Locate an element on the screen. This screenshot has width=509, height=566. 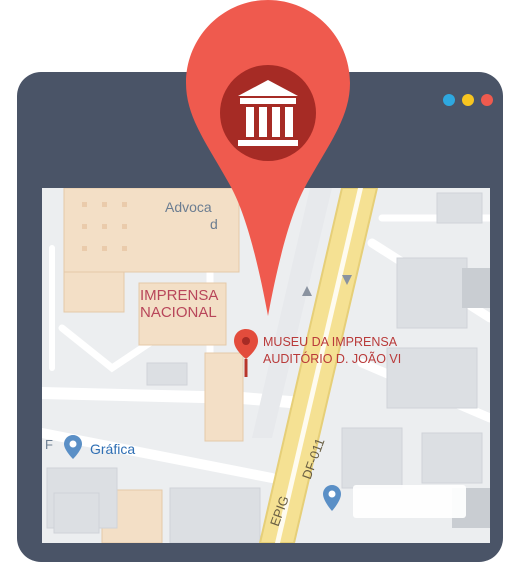
map-label-grafica: Gráfica is located at coordinates (112, 449).